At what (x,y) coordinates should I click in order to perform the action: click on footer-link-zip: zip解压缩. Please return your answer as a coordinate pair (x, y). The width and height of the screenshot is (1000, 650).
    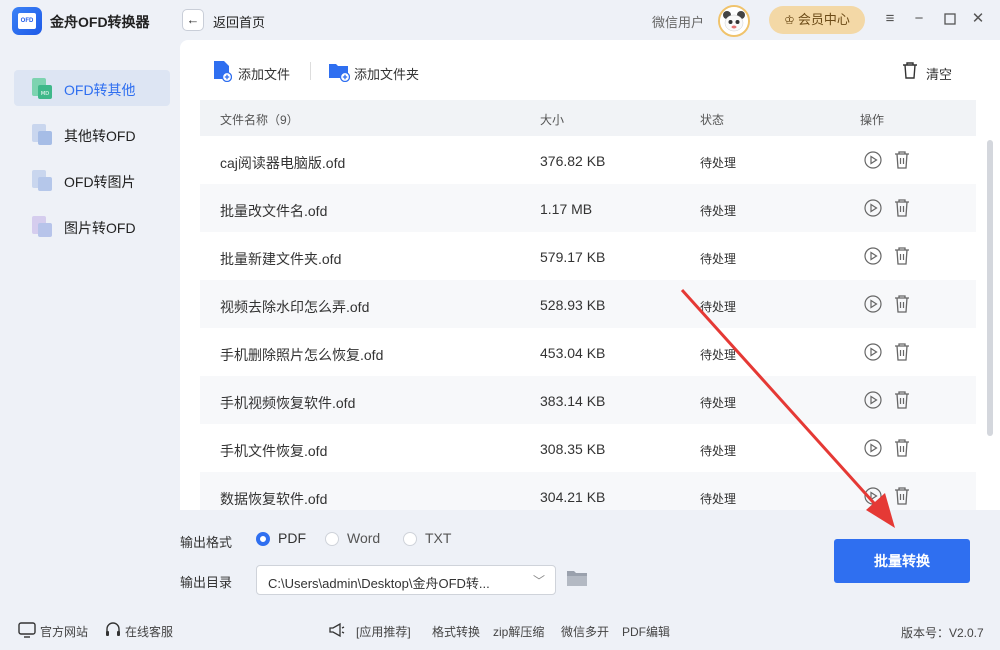
    Looking at the image, I should click on (518, 631).